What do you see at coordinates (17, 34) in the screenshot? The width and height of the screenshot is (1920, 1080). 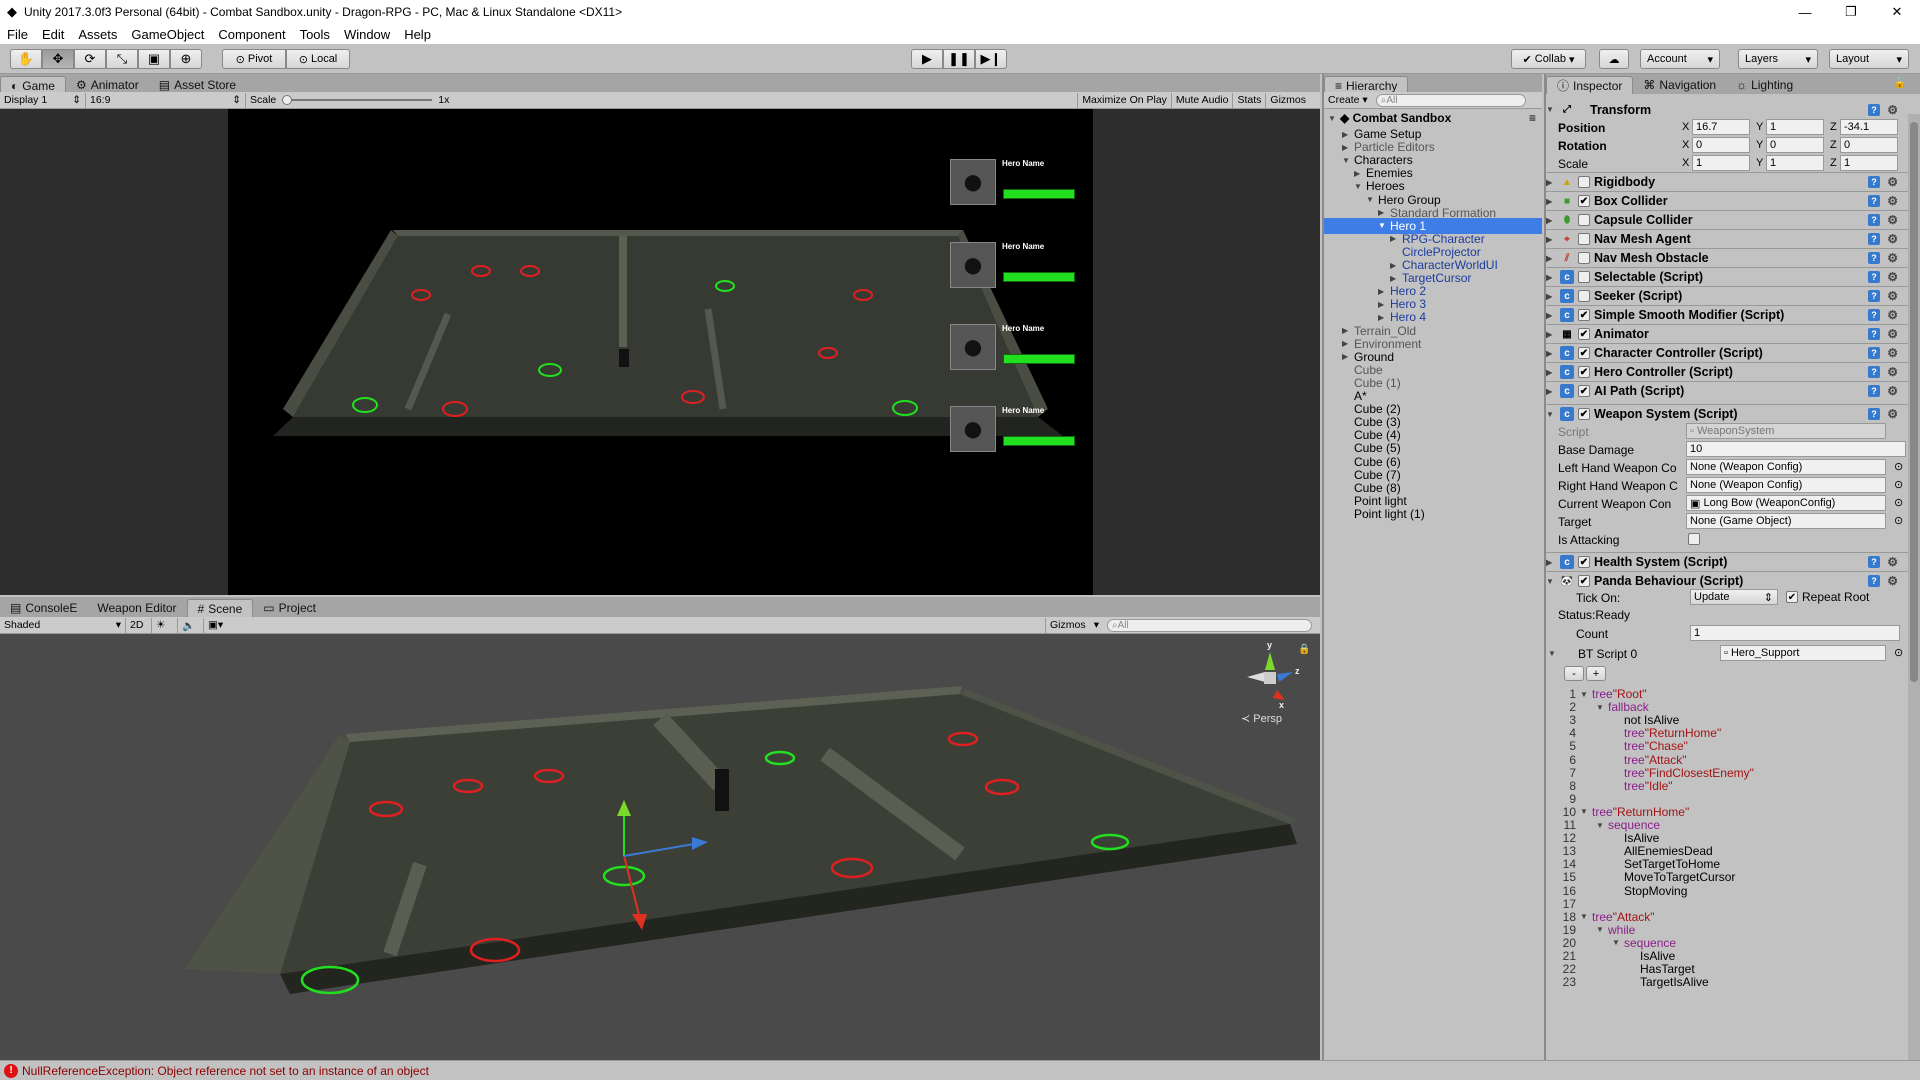 I see `menu-file: File` at bounding box center [17, 34].